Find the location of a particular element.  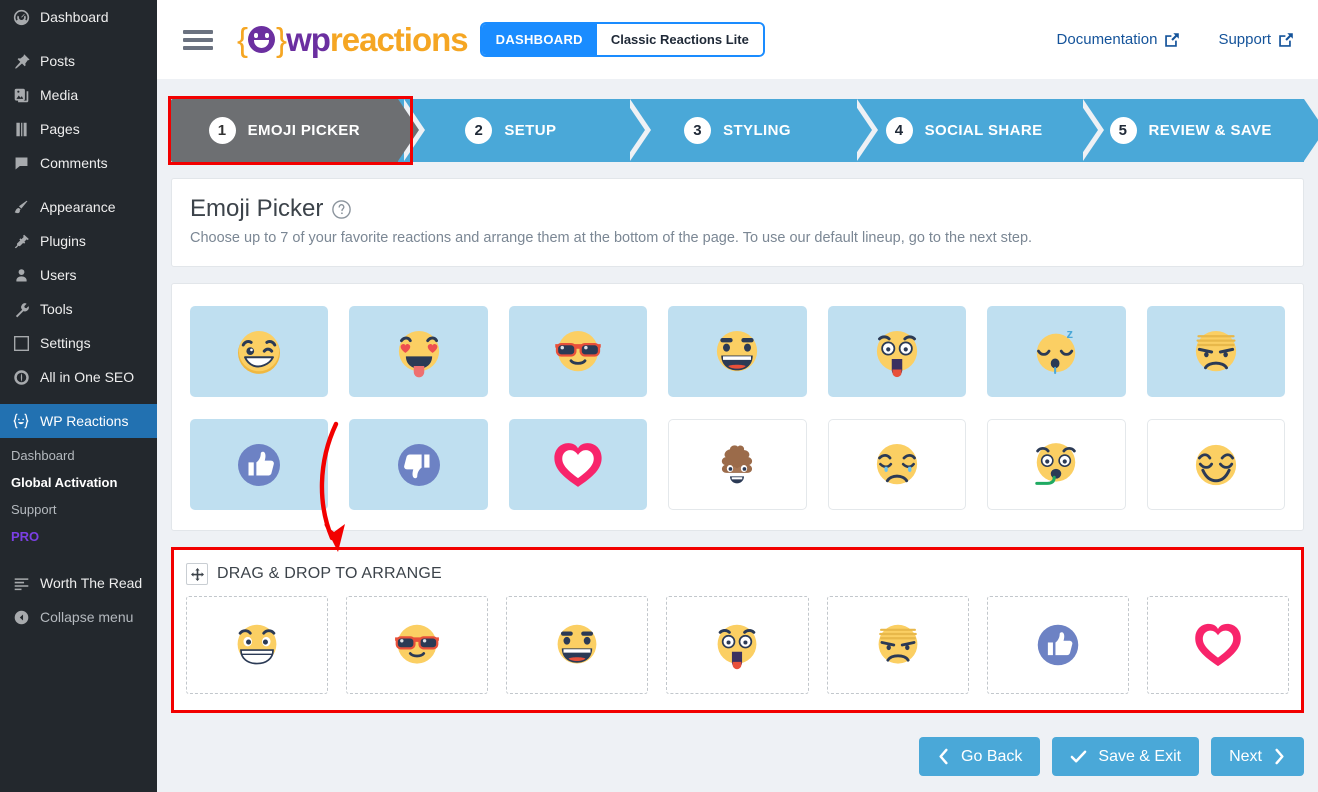

emoji-tile-heart is located at coordinates (578, 465).